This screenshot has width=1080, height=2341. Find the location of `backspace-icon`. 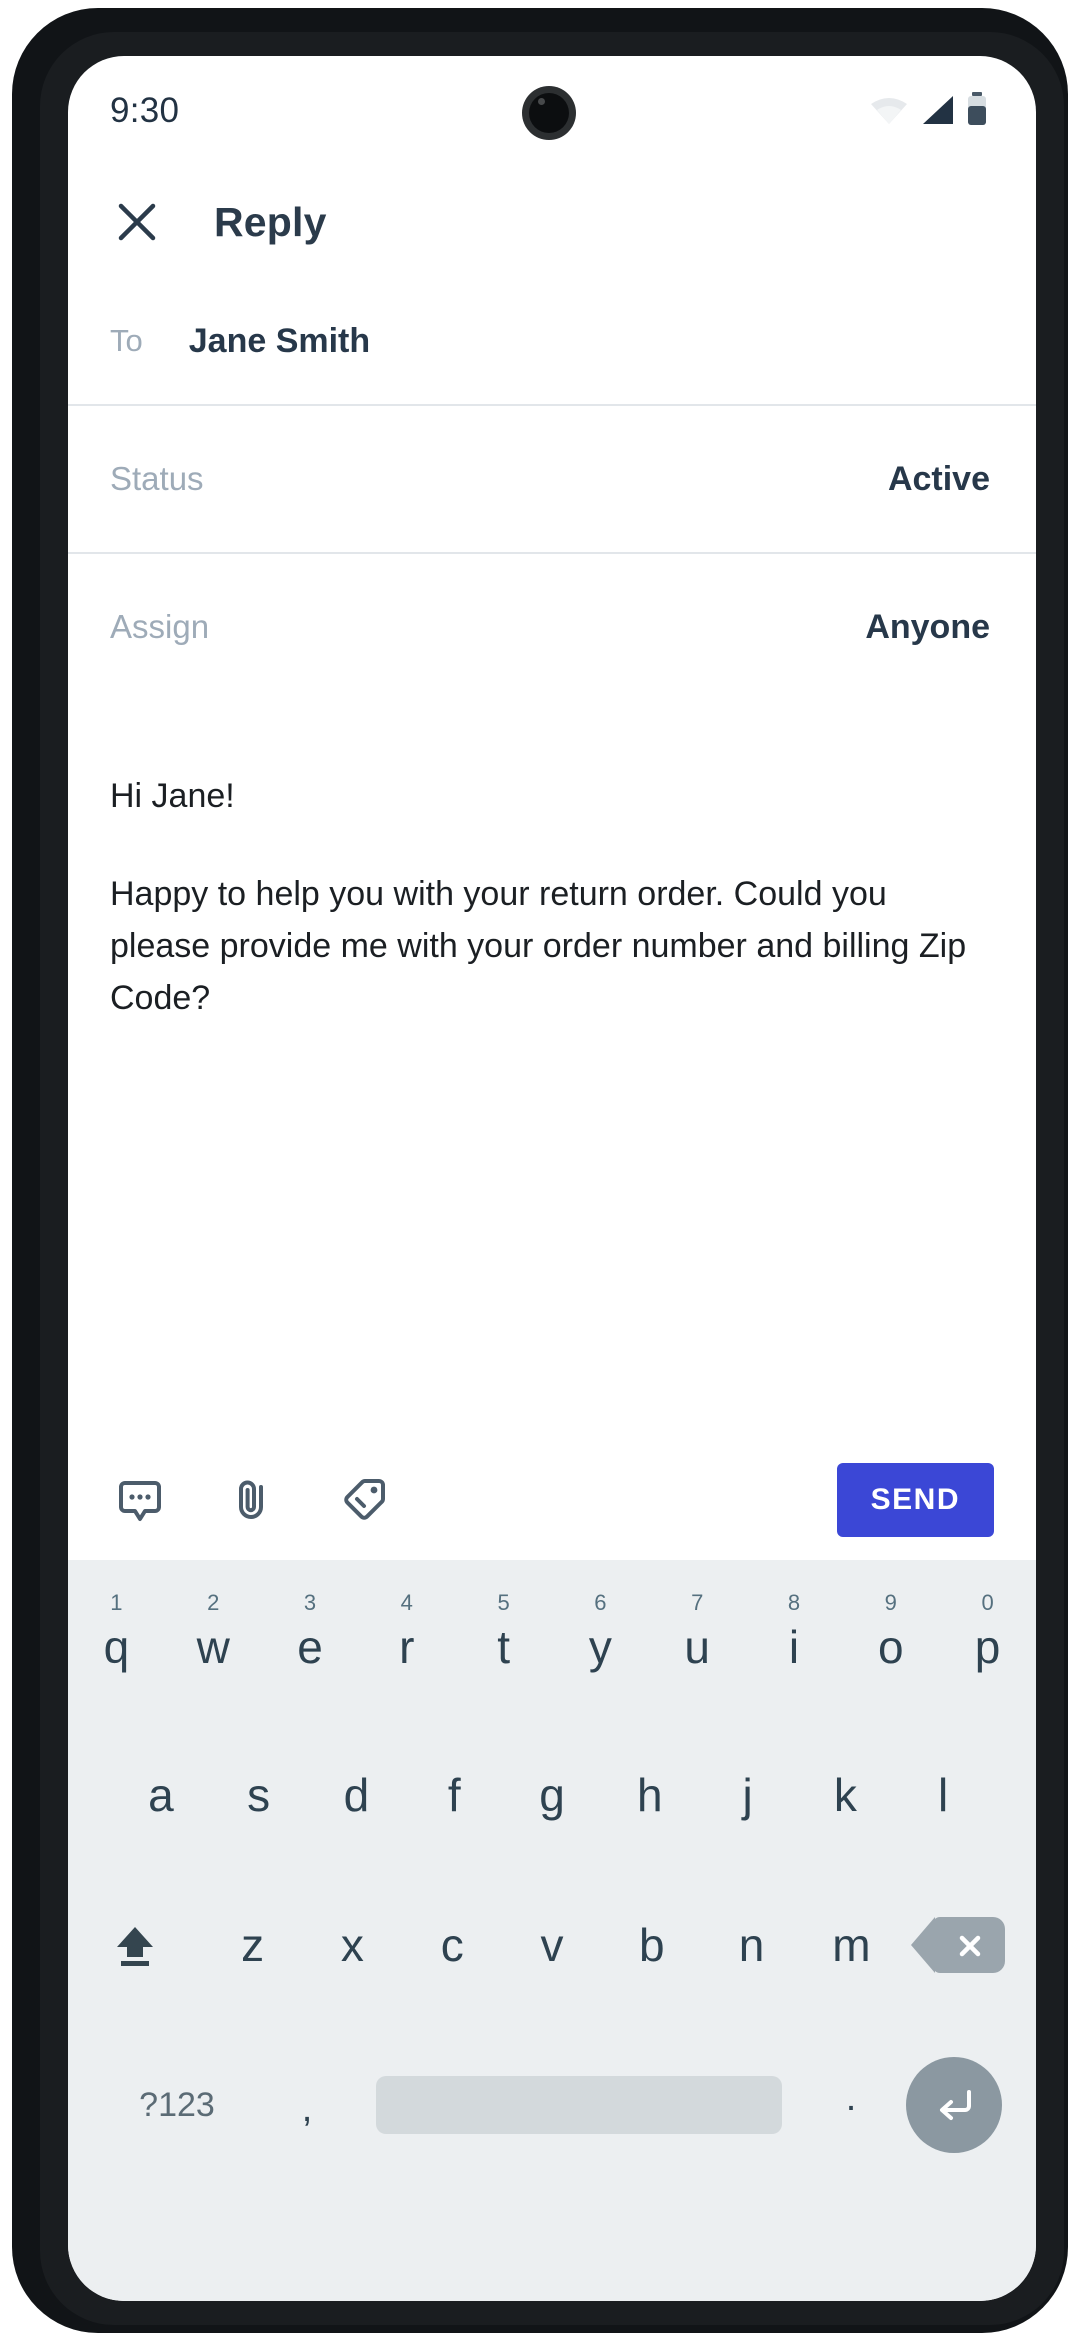

backspace-icon is located at coordinates (957, 1945).